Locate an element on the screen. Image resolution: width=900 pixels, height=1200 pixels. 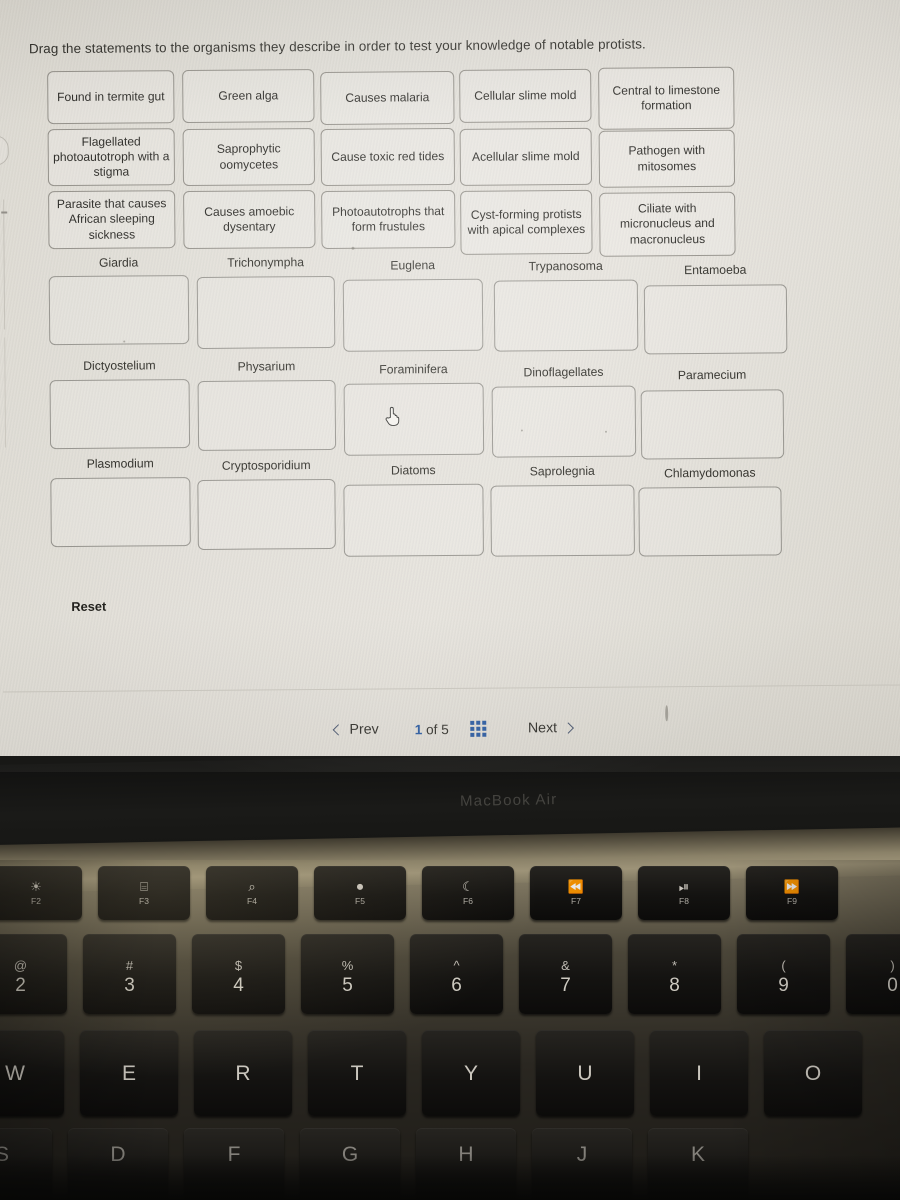
reset-button: Reset is located at coordinates (88, 606).